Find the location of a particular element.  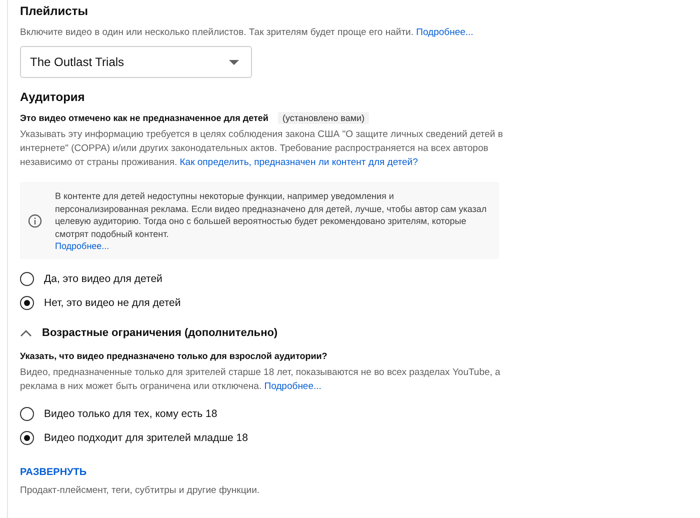

section-title: Плейлисты is located at coordinates (54, 11).